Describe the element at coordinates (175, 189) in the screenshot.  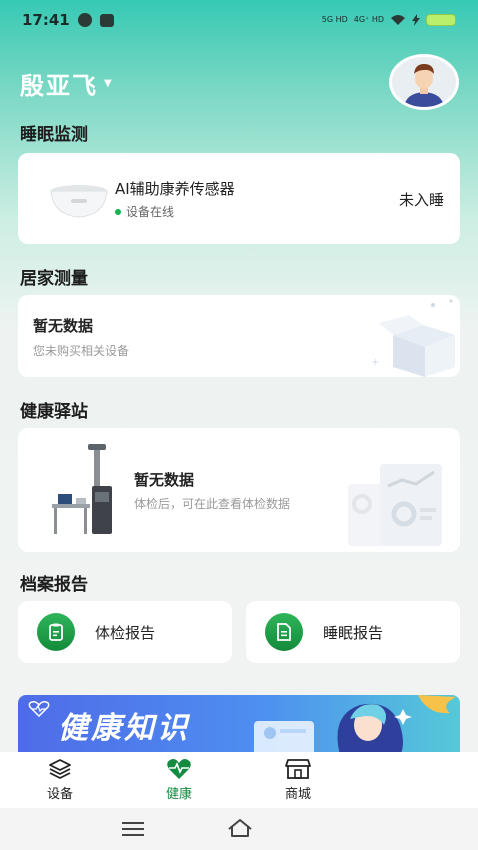
I see `device-name: AI辅助康养传感器` at that location.